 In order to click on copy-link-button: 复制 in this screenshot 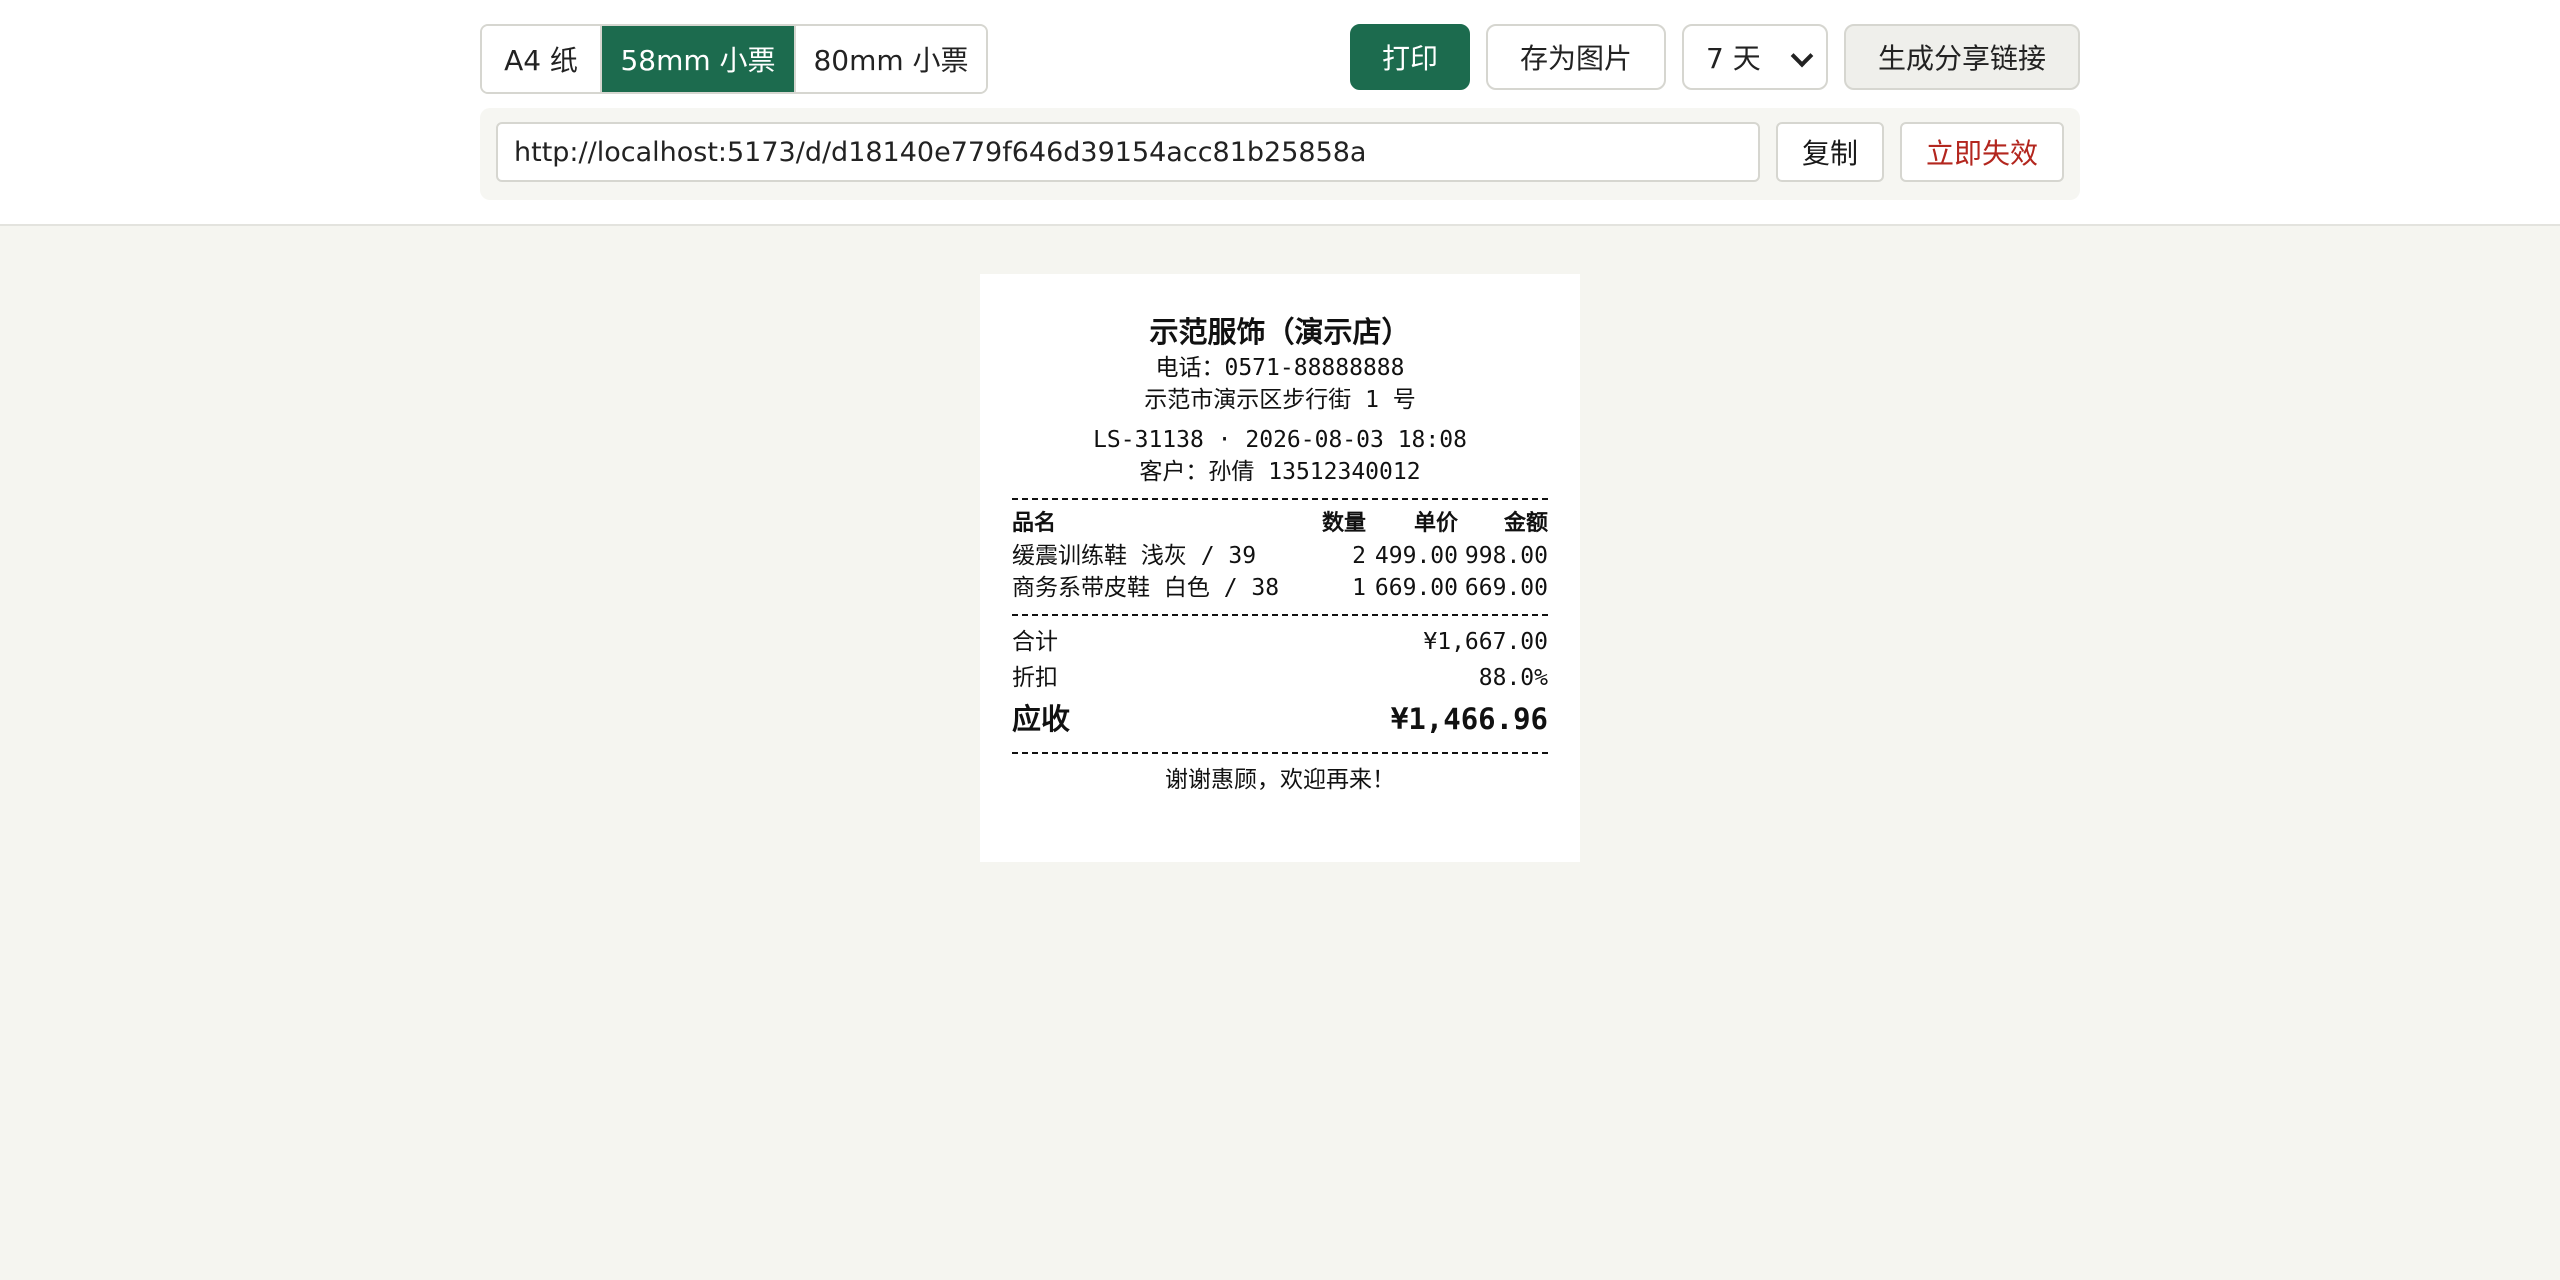, I will do `click(1830, 152)`.